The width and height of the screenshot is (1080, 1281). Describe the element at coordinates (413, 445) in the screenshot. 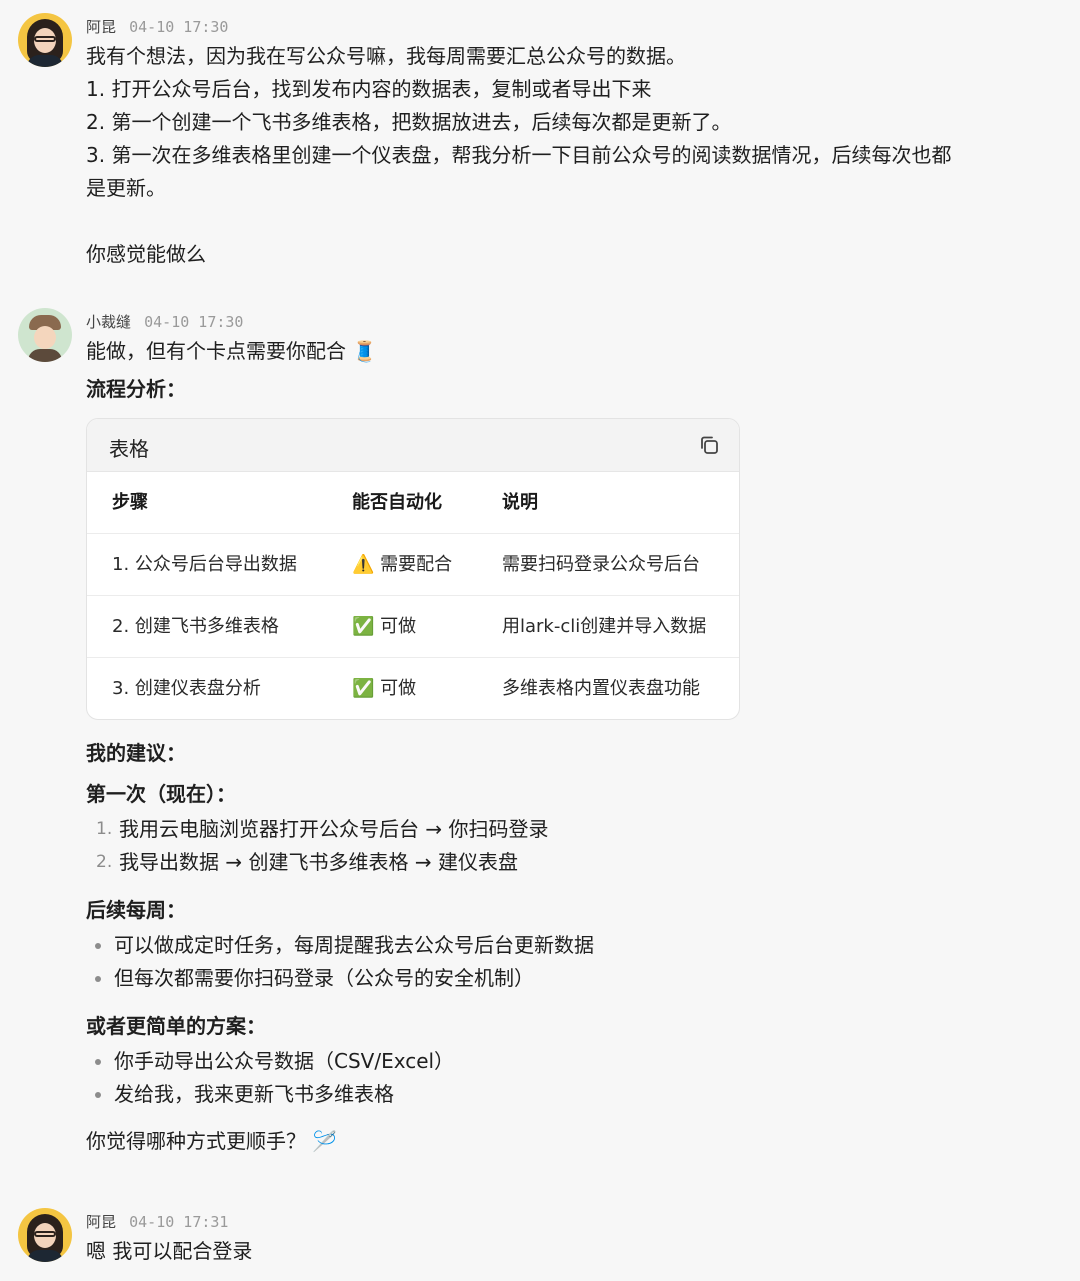

I see `table-card-header: 表格` at that location.